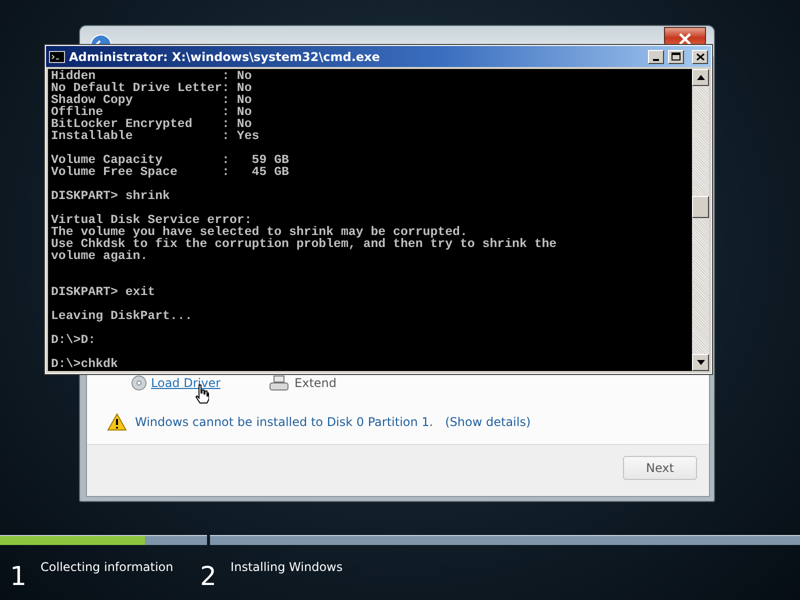 This screenshot has width=800, height=600. Describe the element at coordinates (152, 88) in the screenshot. I see `console-line: No Default Drive Letter: No` at that location.